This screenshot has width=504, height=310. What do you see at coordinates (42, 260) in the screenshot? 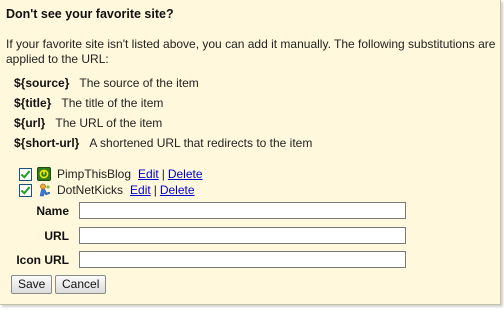
I see `icon-url-label: Icon URL` at bounding box center [42, 260].